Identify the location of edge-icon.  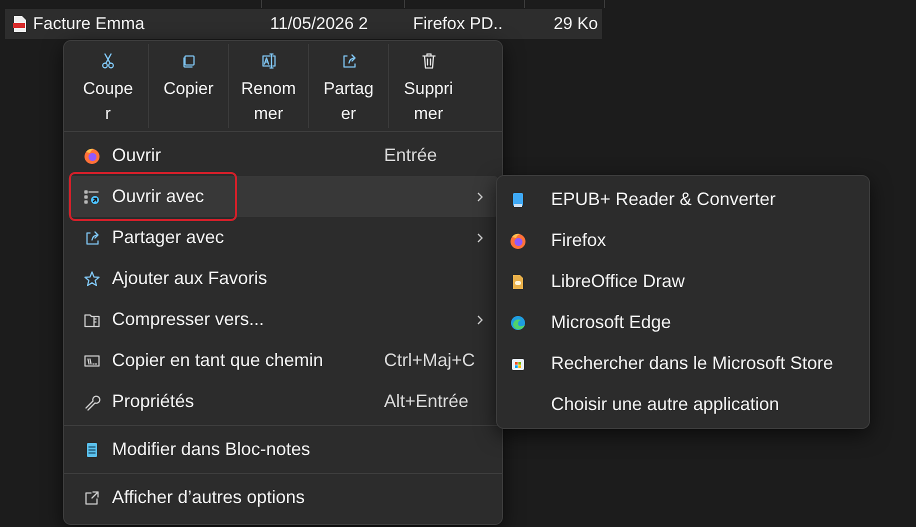
(518, 323).